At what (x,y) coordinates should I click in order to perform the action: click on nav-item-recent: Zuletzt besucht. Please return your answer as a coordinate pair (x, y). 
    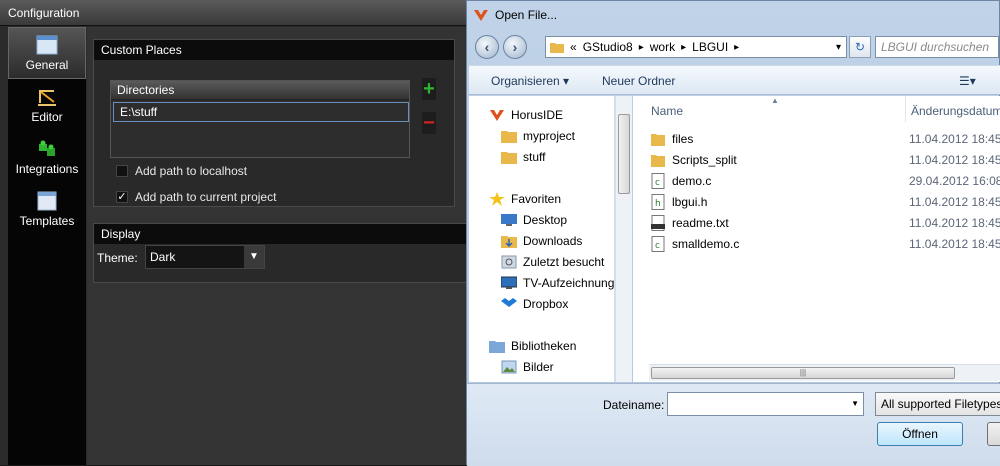
    Looking at the image, I should click on (552, 262).